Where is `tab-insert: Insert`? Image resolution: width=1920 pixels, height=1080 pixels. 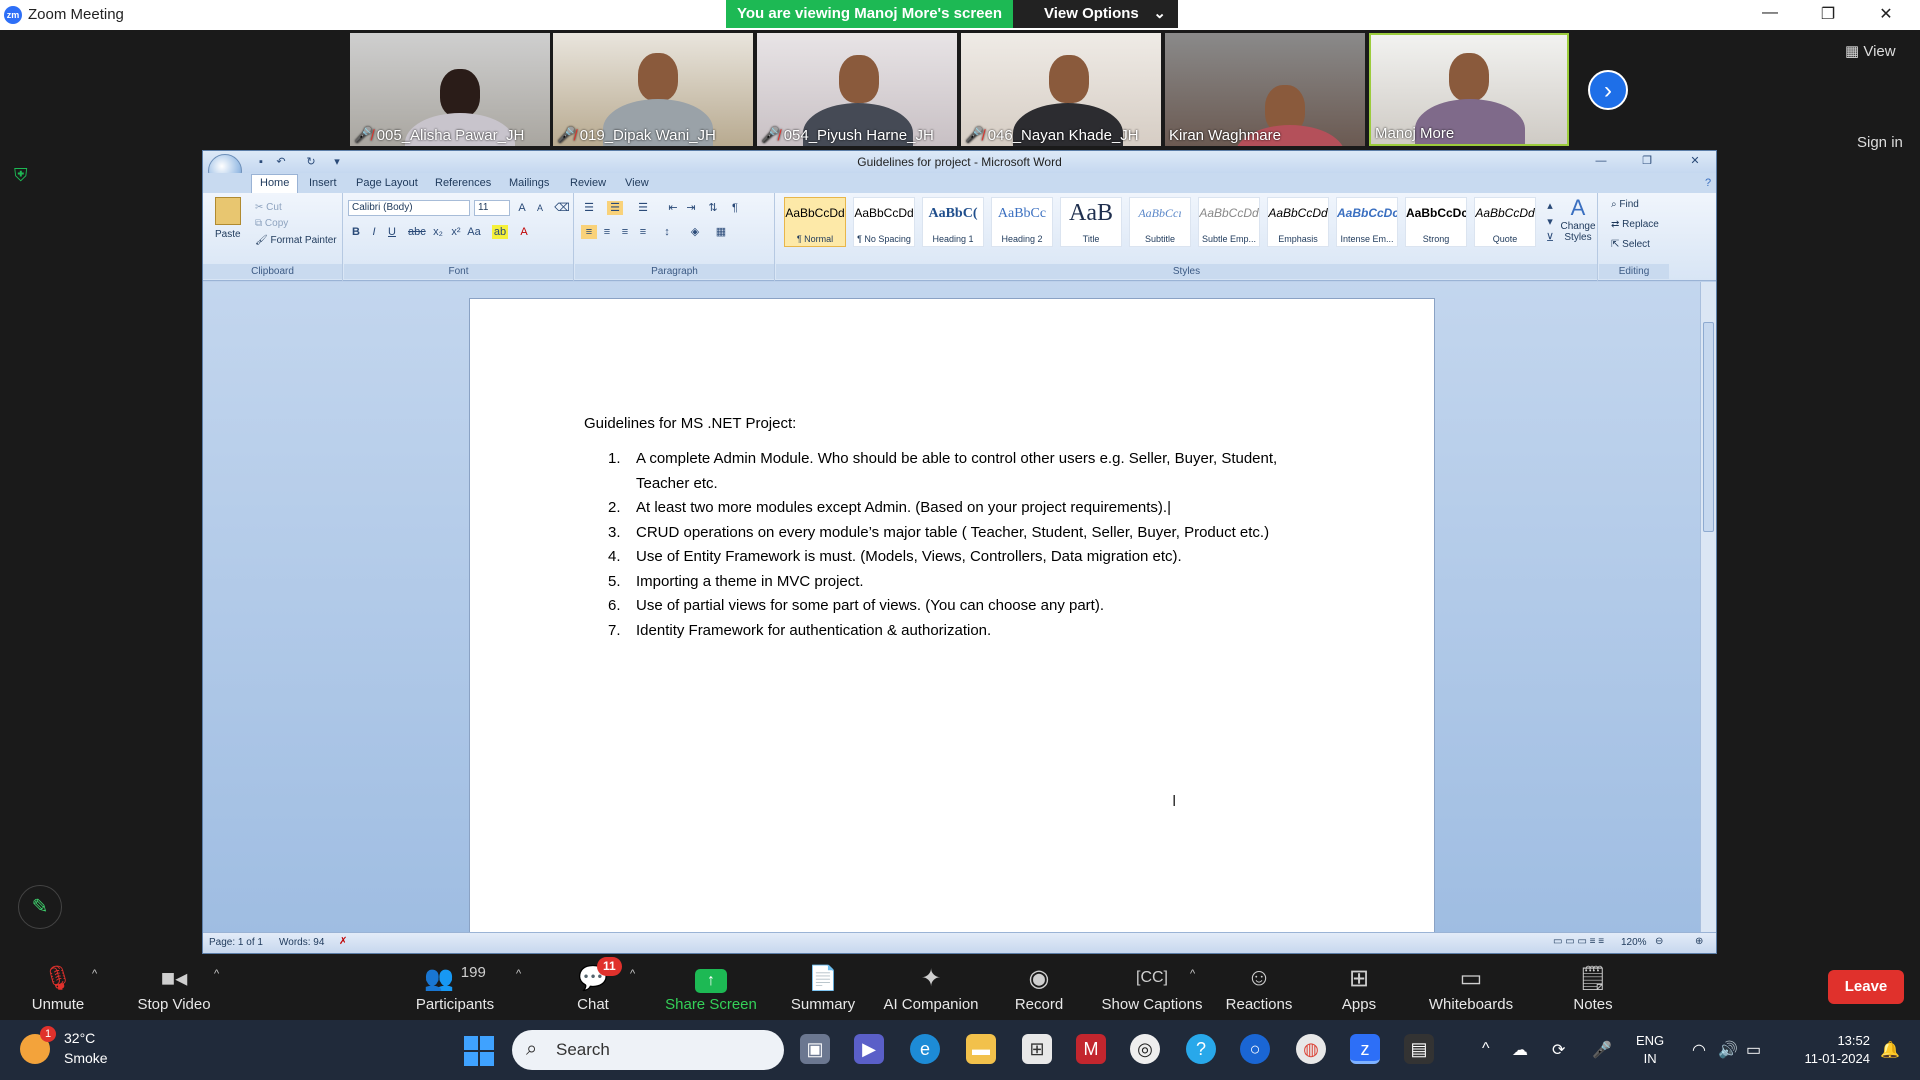 tab-insert: Insert is located at coordinates (323, 183).